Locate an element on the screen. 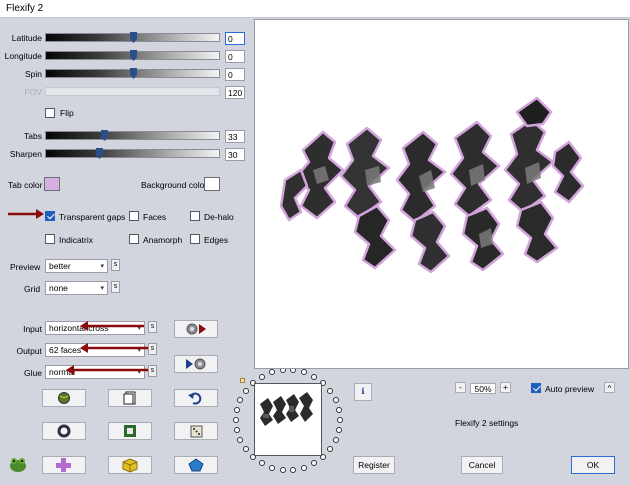 This screenshot has width=630, height=485. output-label: Output is located at coordinates (29, 351).